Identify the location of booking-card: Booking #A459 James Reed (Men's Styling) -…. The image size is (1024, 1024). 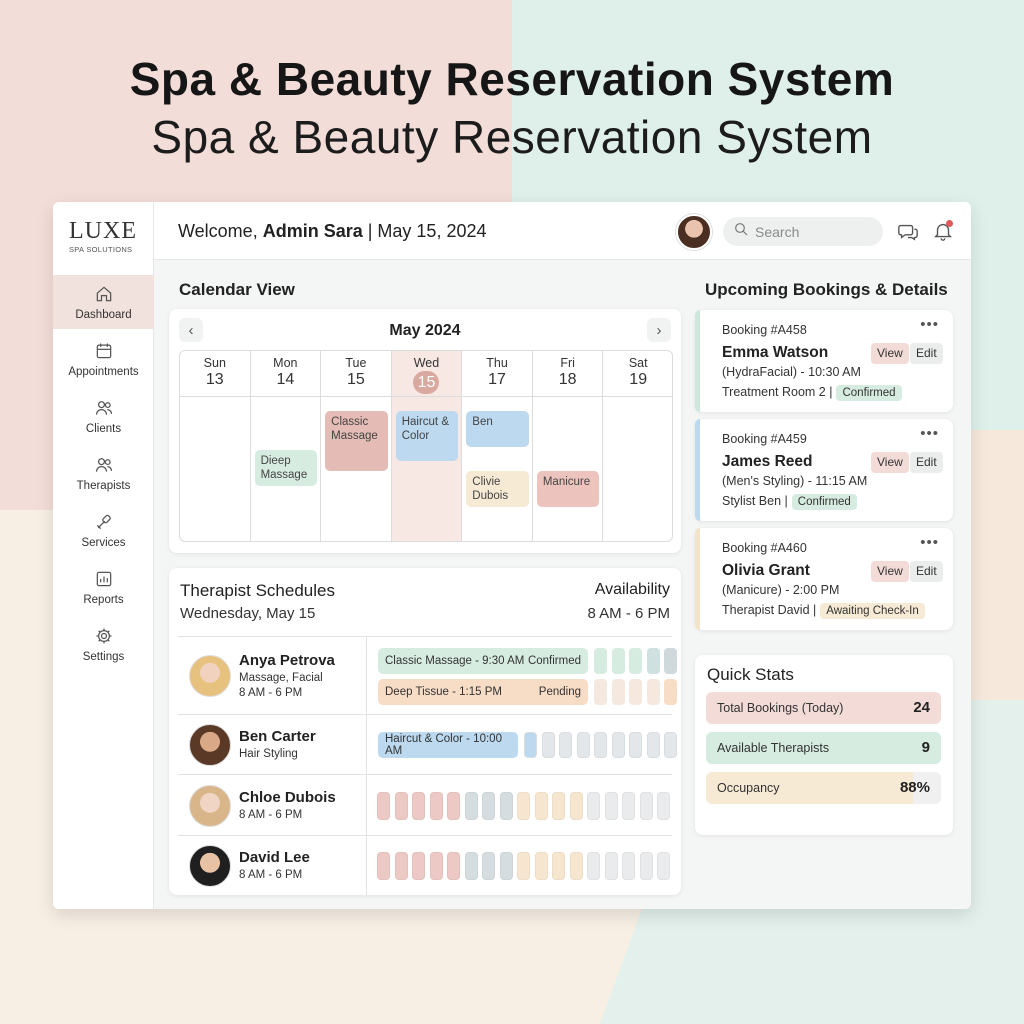
(824, 470).